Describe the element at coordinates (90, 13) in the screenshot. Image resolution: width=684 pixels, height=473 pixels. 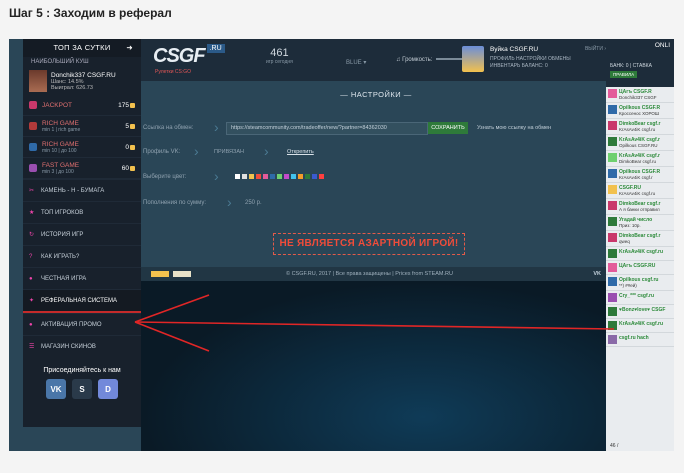
I see `step-title: Шаг 5 : Заходим в реферал` at that location.